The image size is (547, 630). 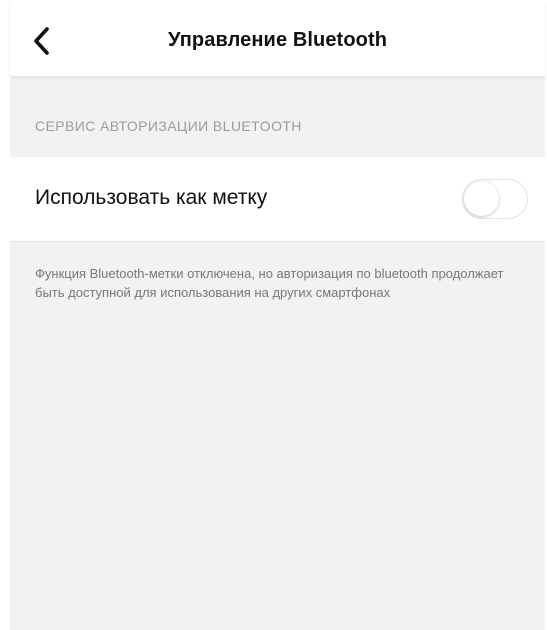 I want to click on section-header: СЕРВИС АВТОРИЗАЦИИ BLUETOOTH, so click(x=168, y=126).